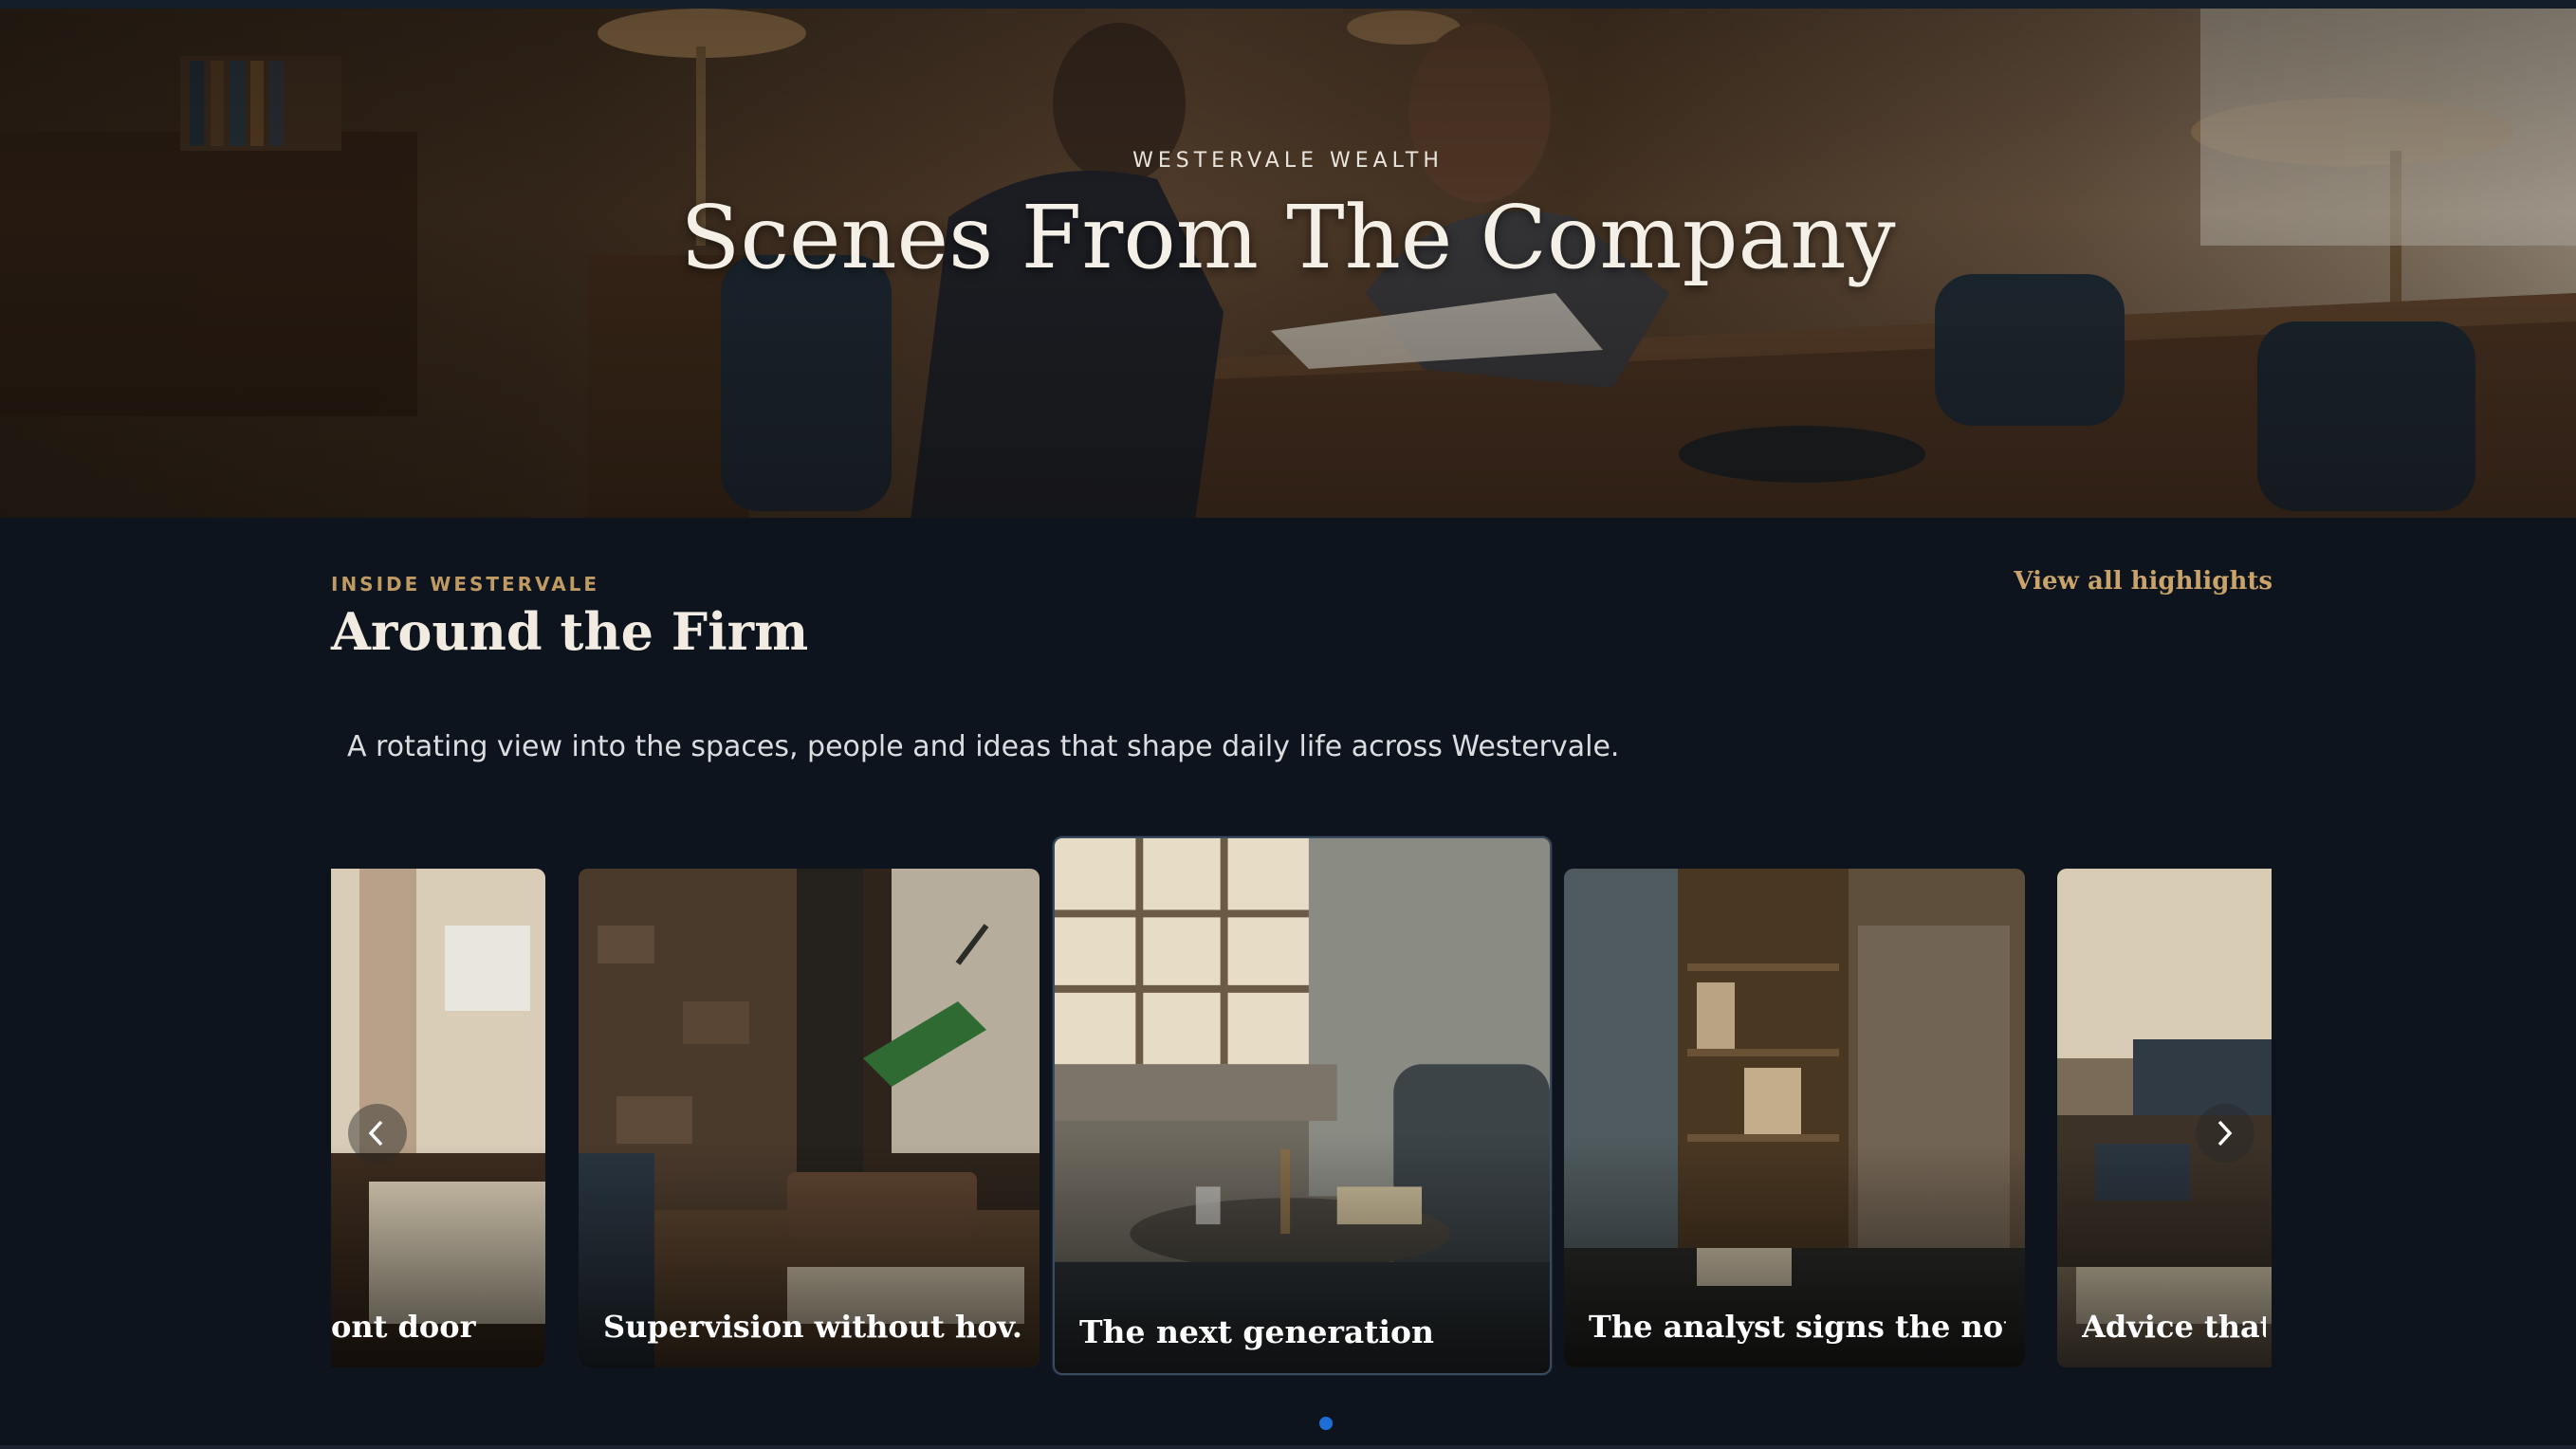  Describe the element at coordinates (1288, 237) in the screenshot. I see `hero-title: Scenes From The Company` at that location.